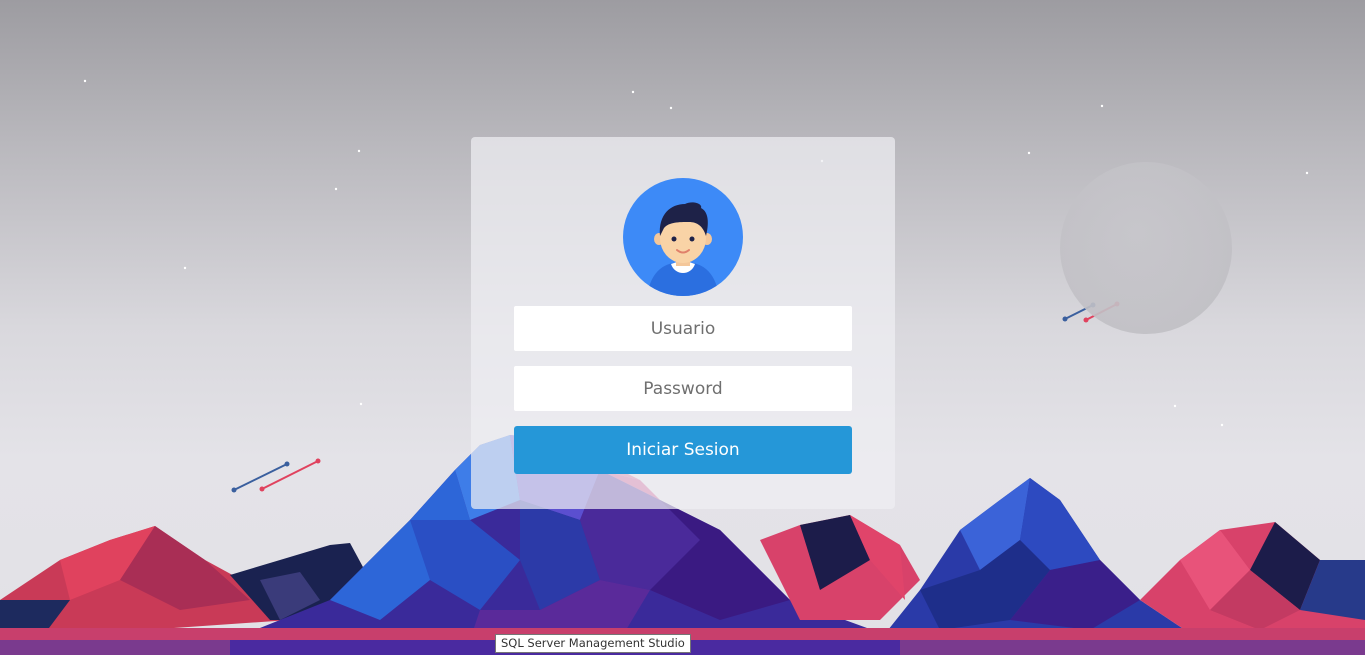 The image size is (1365, 655). Describe the element at coordinates (683, 388) in the screenshot. I see `password-input` at that location.